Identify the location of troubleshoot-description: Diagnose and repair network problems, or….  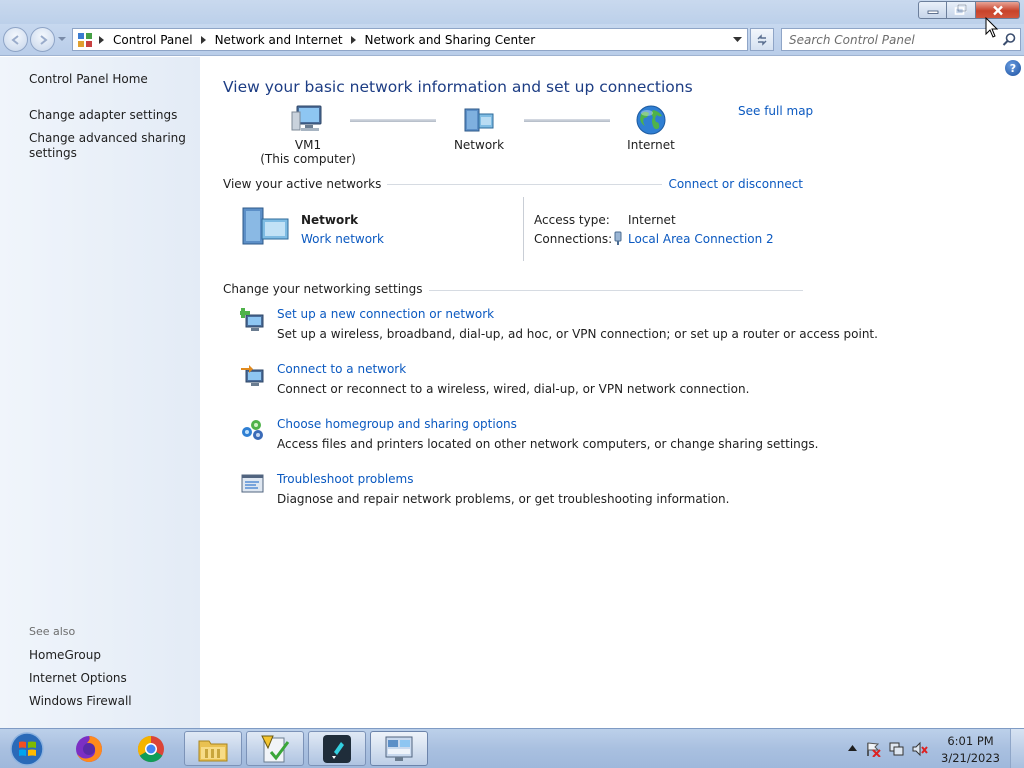
(503, 499).